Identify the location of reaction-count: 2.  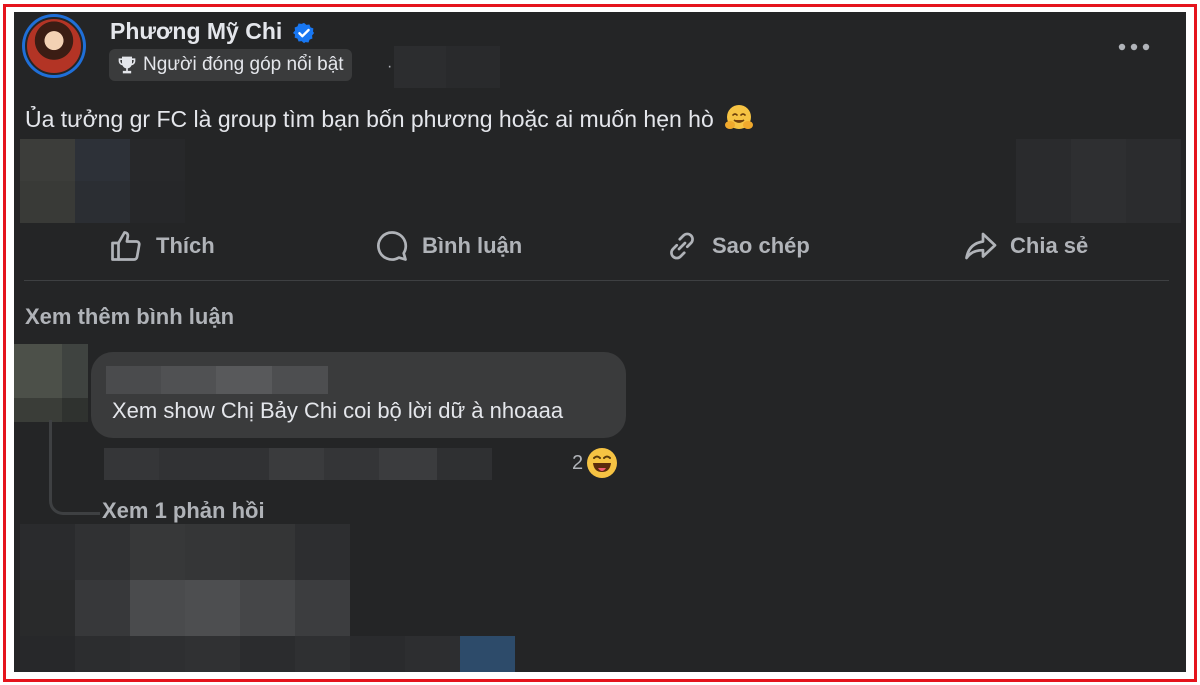
(578, 462).